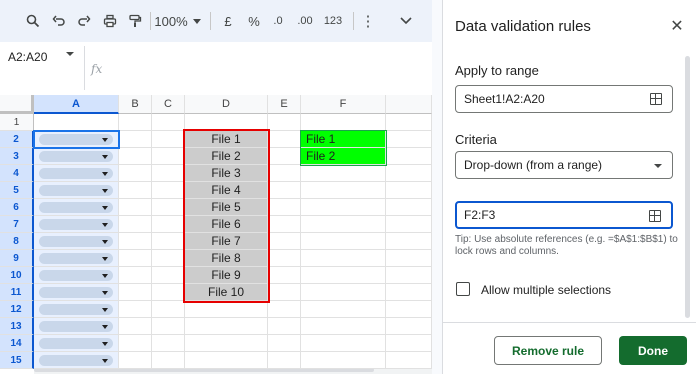  Describe the element at coordinates (284, 207) in the screenshot. I see `cell-e6` at that location.